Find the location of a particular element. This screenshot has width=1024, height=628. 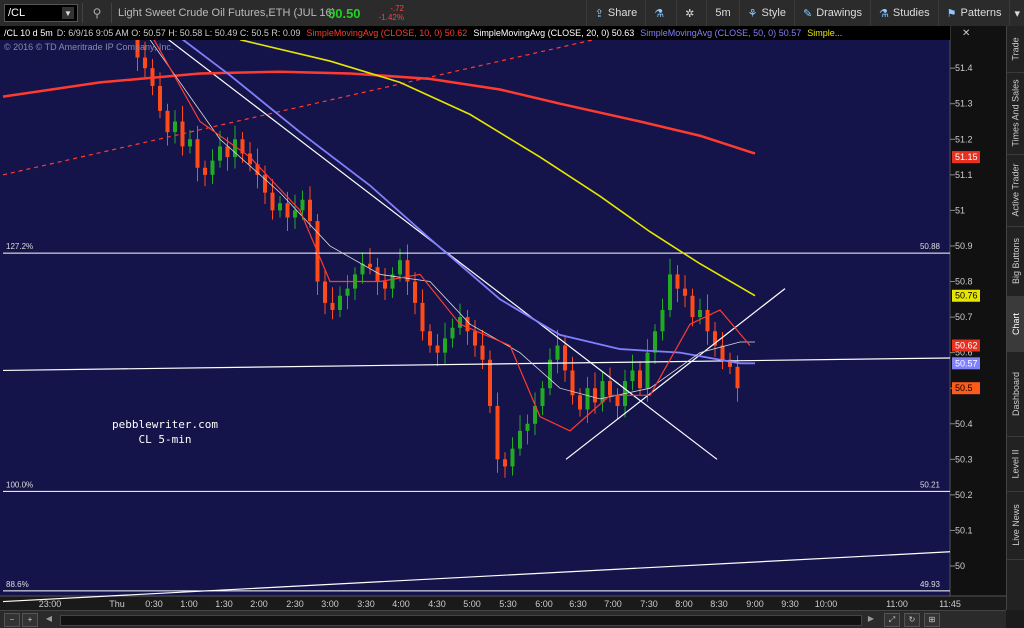

watermark-caption: CL 5-min is located at coordinates (165, 439).